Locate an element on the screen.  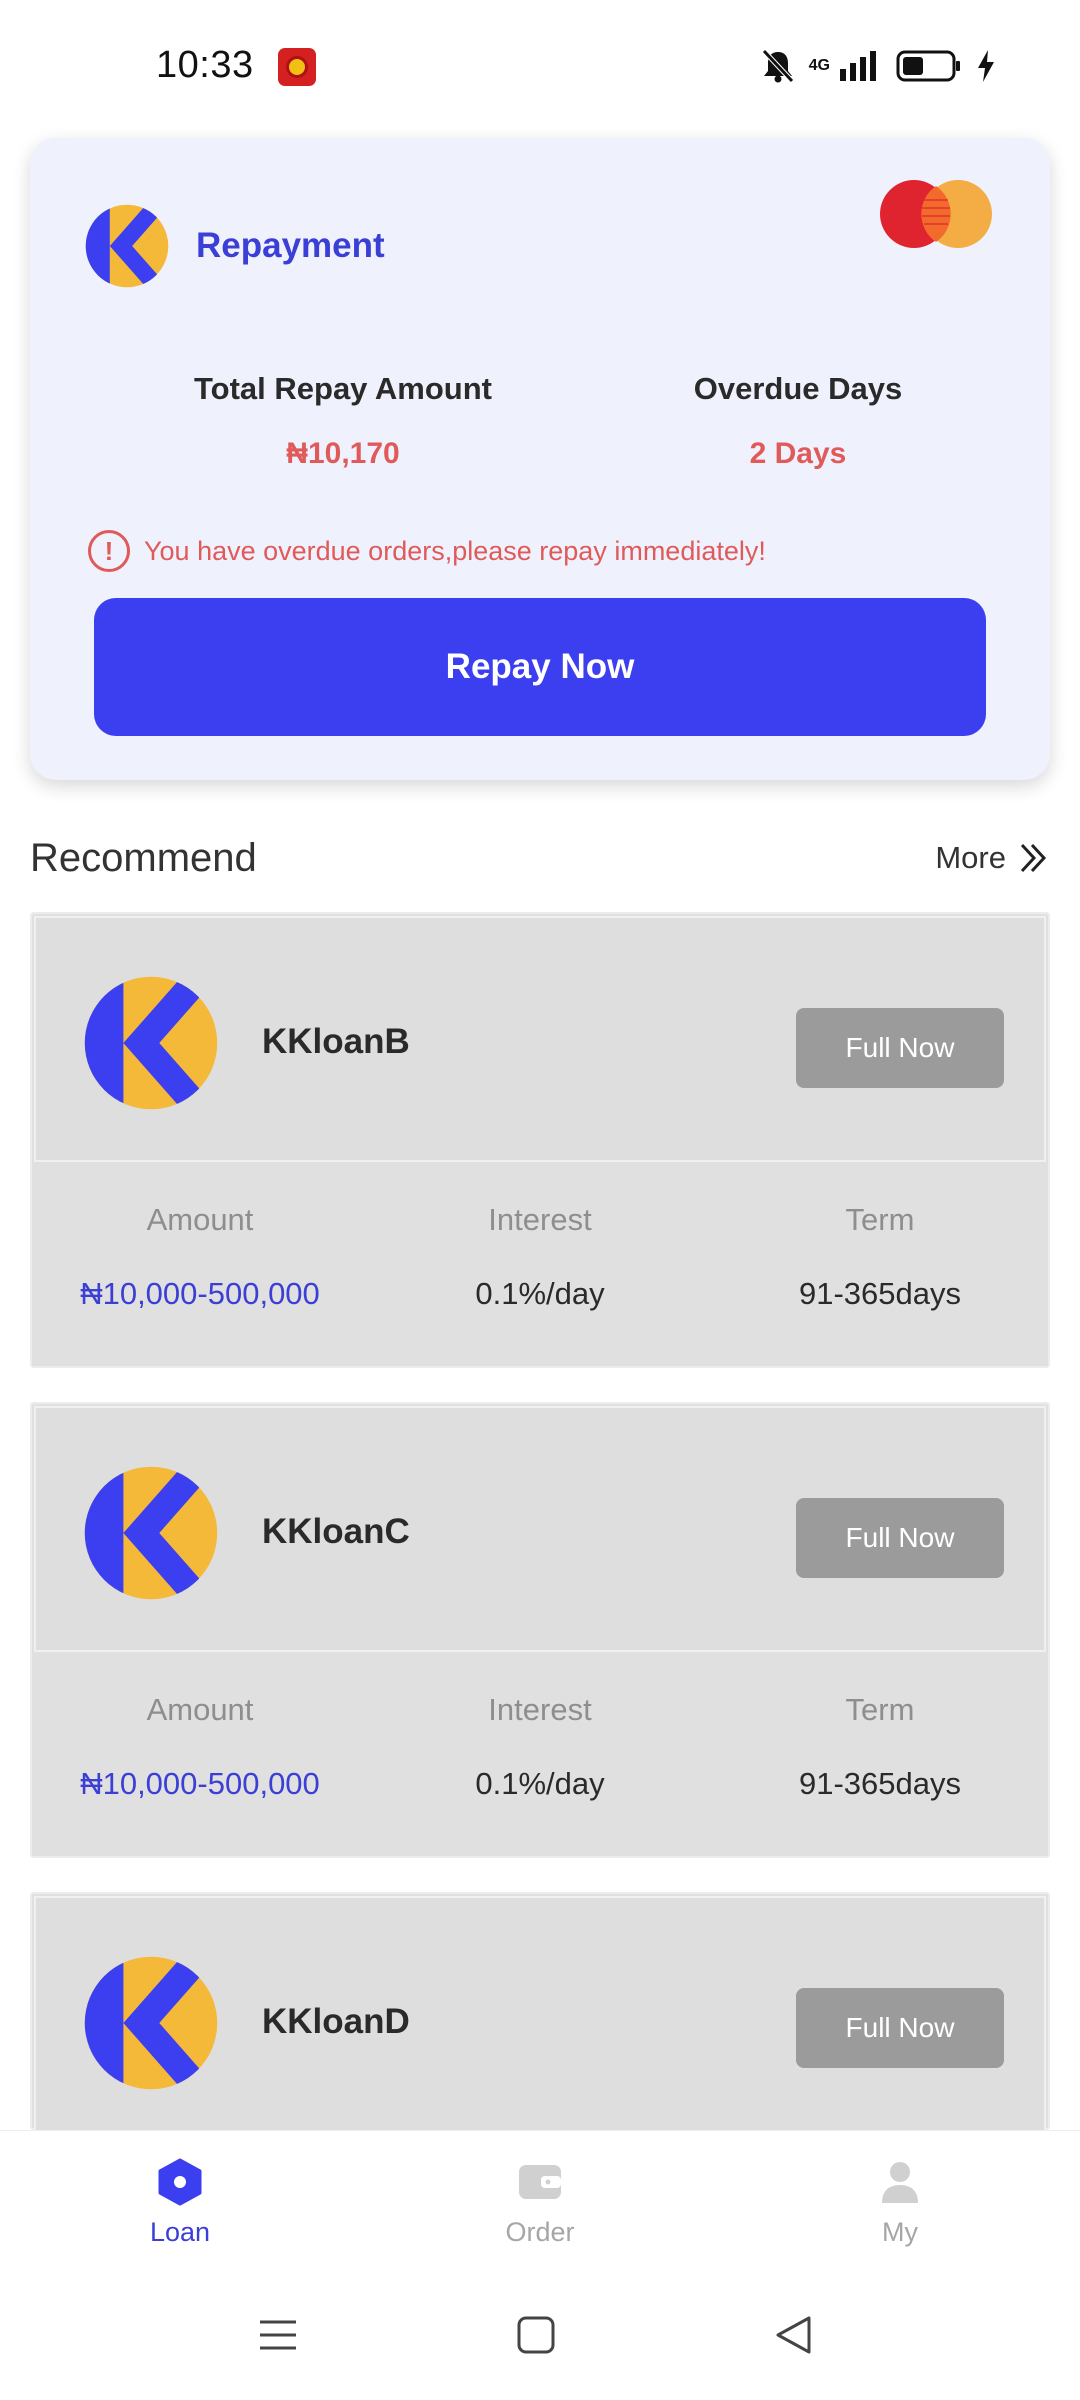
nav-item-order: Order is located at coordinates (540, 2207).